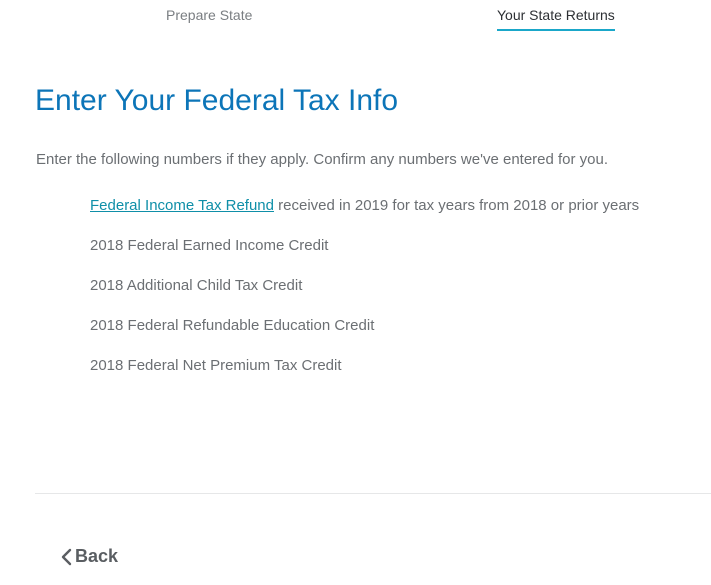  I want to click on list-item-education-credit: 2018 Federal Refundable Education Credit, so click(232, 325).